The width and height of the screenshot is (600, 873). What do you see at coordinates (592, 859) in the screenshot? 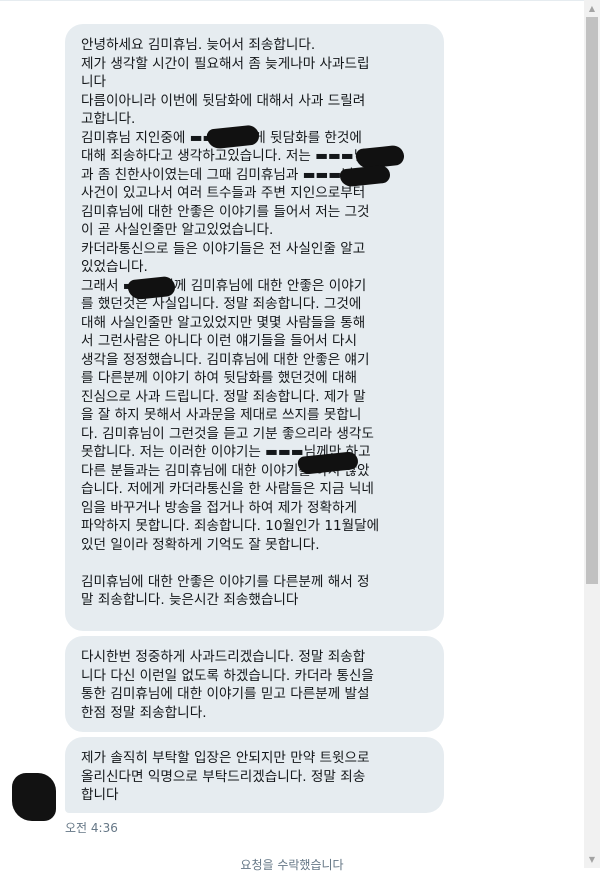
I see `scroll-down-arrow-icon: ▼` at bounding box center [592, 859].